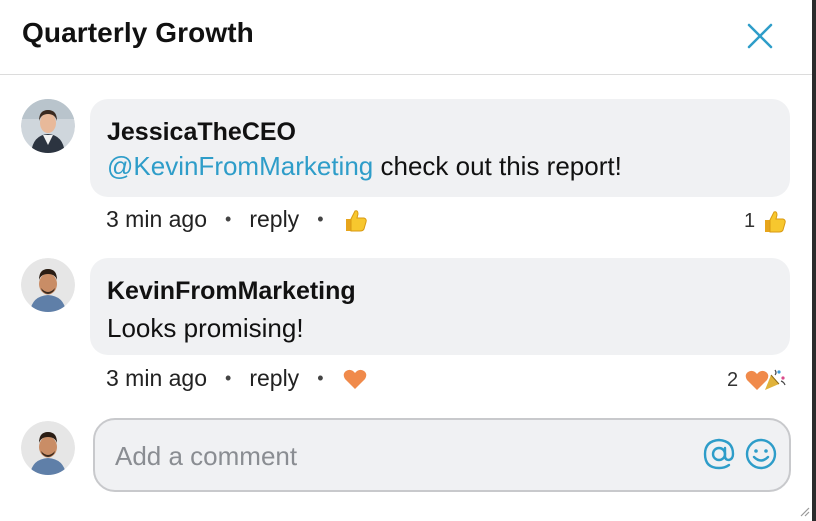  I want to click on window-edge, so click(814, 260).